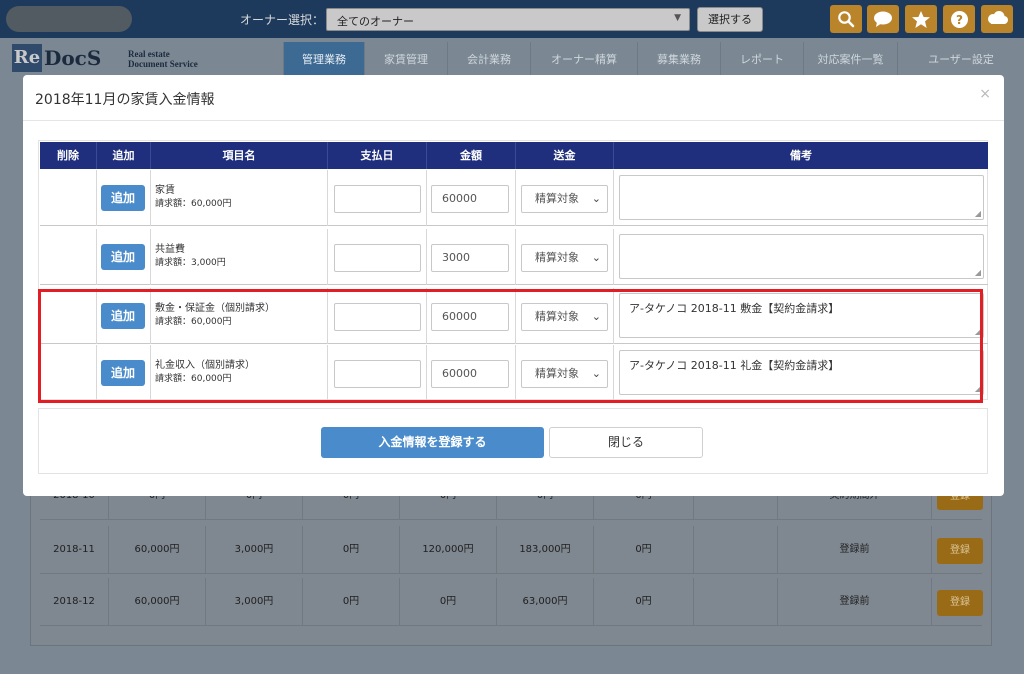  Describe the element at coordinates (761, 60) in the screenshot. I see `nav-tab-report: レポート` at that location.